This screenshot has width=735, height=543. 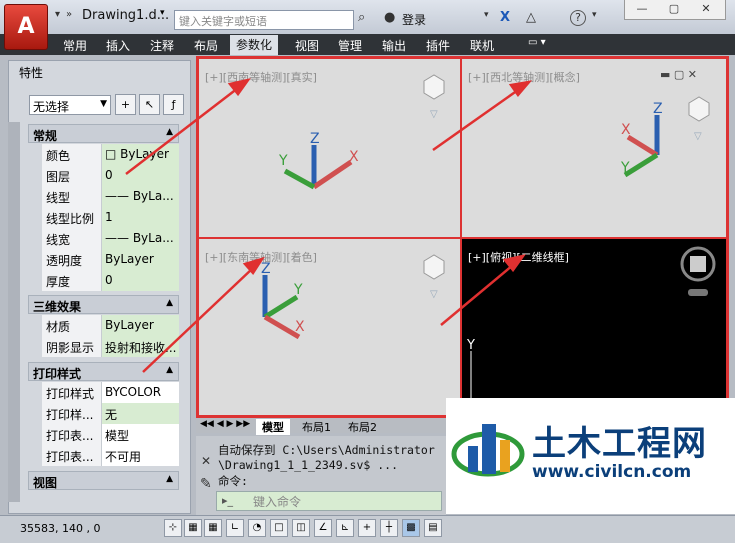 I want to click on login-button: 登录, so click(x=414, y=19).